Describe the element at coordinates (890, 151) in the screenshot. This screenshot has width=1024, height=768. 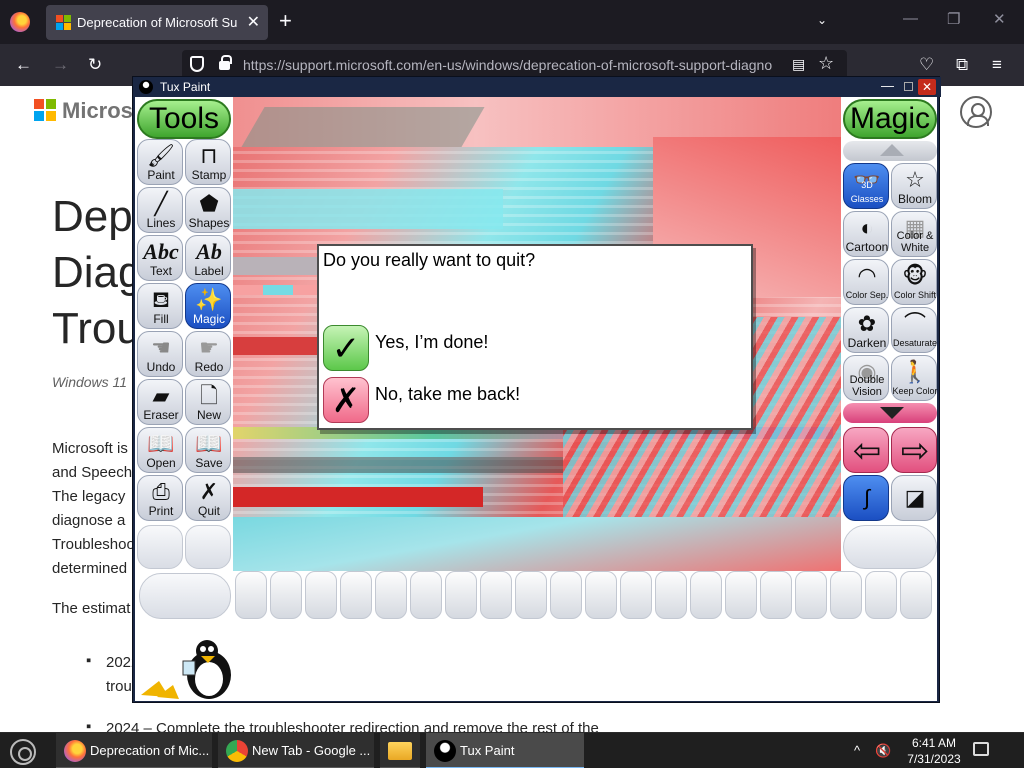
I see `magic-scroll-up-button` at that location.